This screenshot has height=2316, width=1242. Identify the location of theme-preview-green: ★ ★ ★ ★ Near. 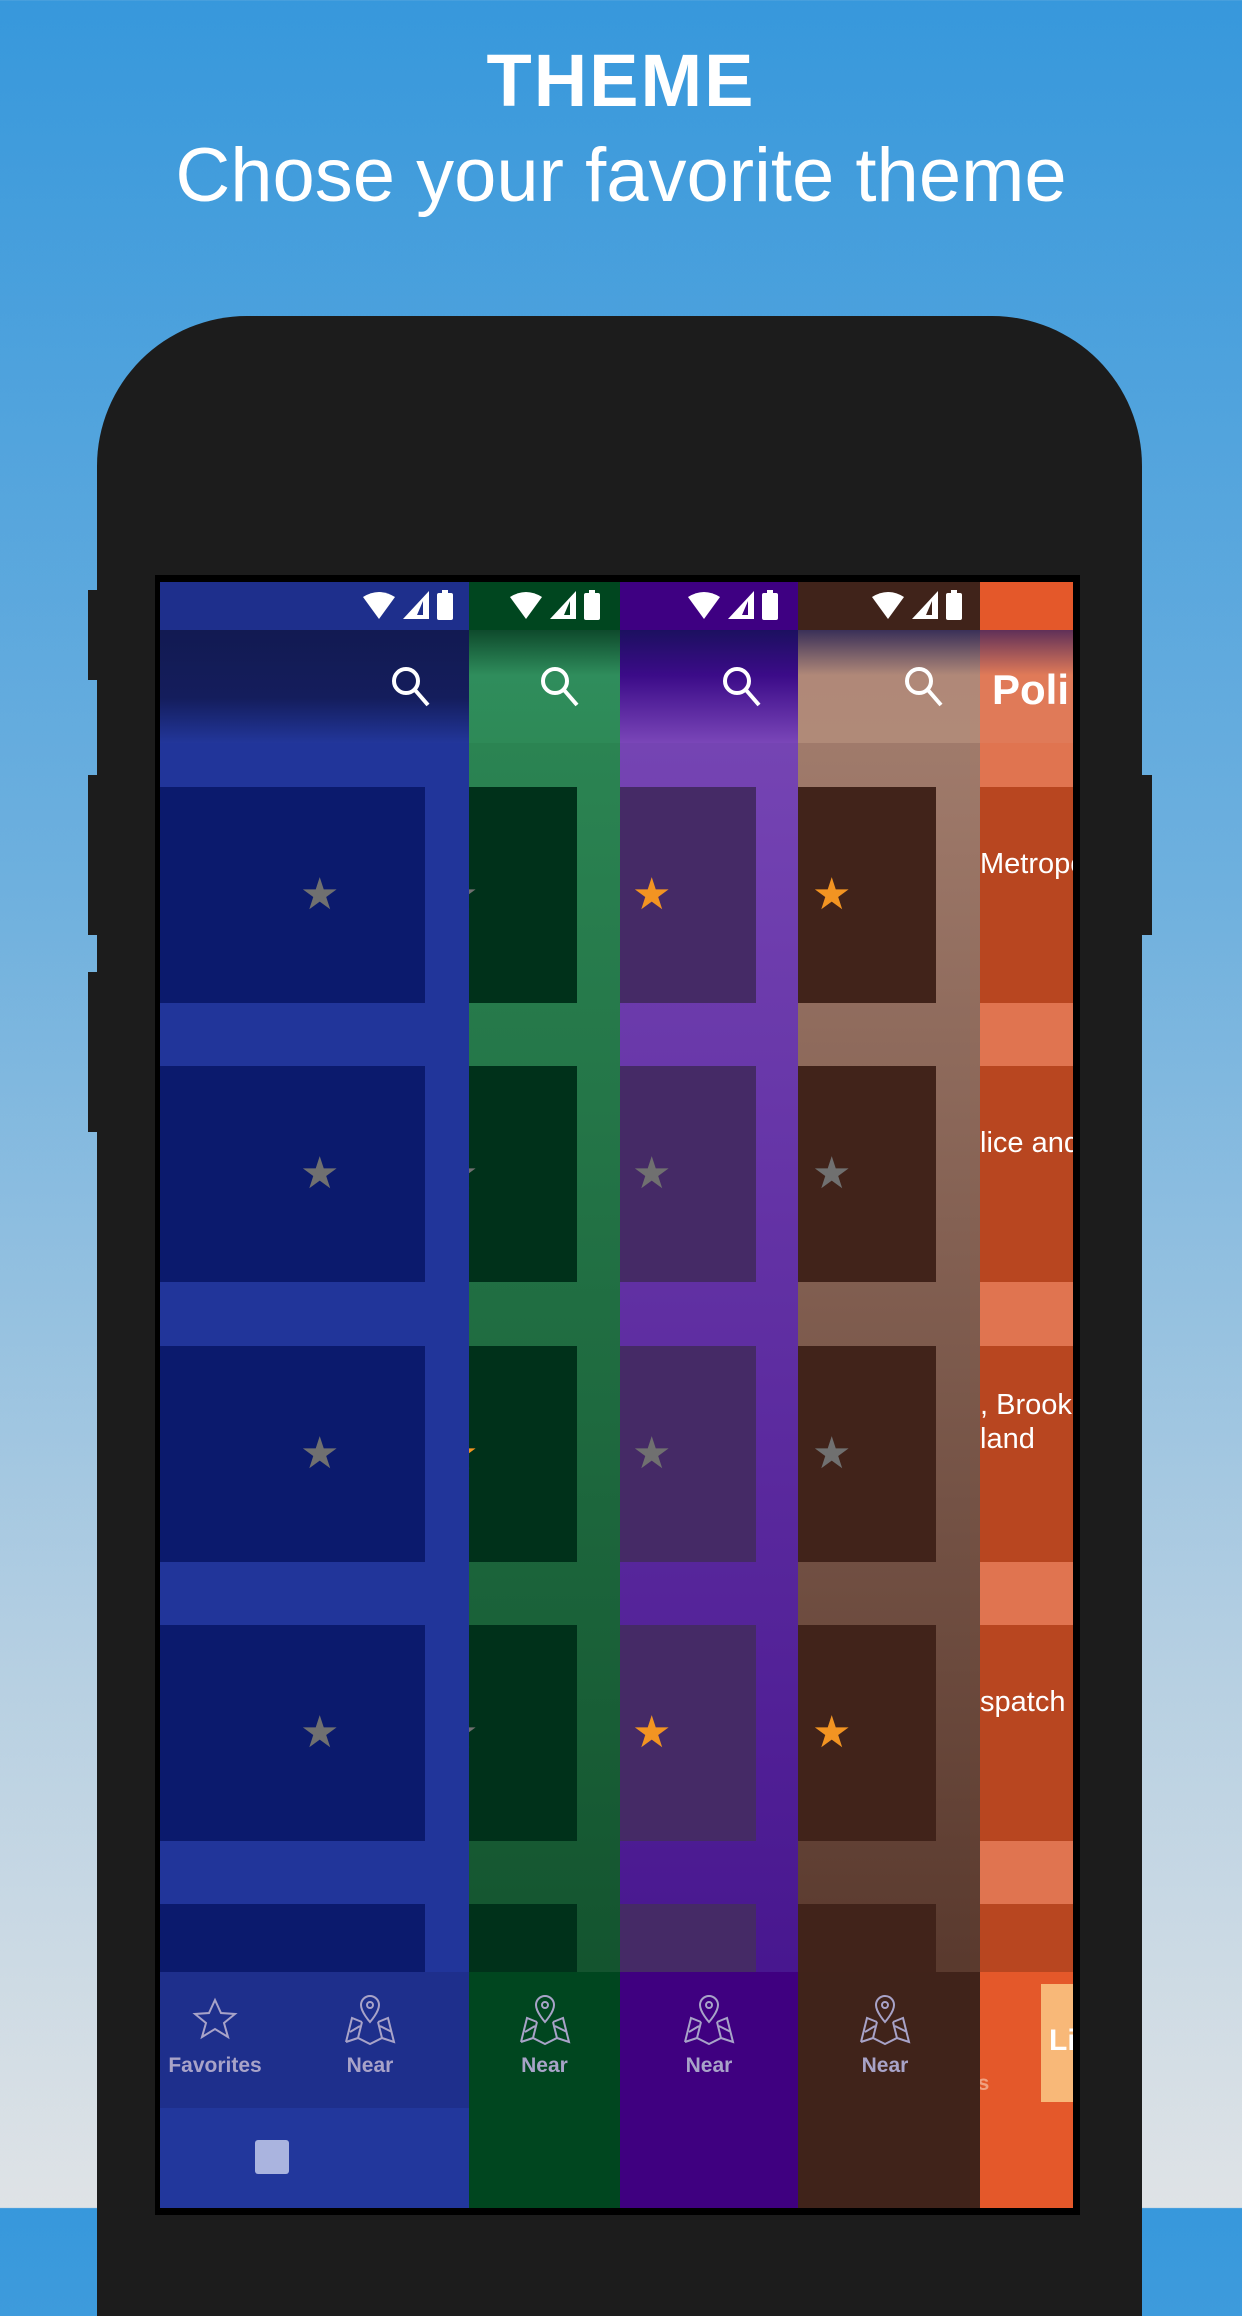
(544, 1395).